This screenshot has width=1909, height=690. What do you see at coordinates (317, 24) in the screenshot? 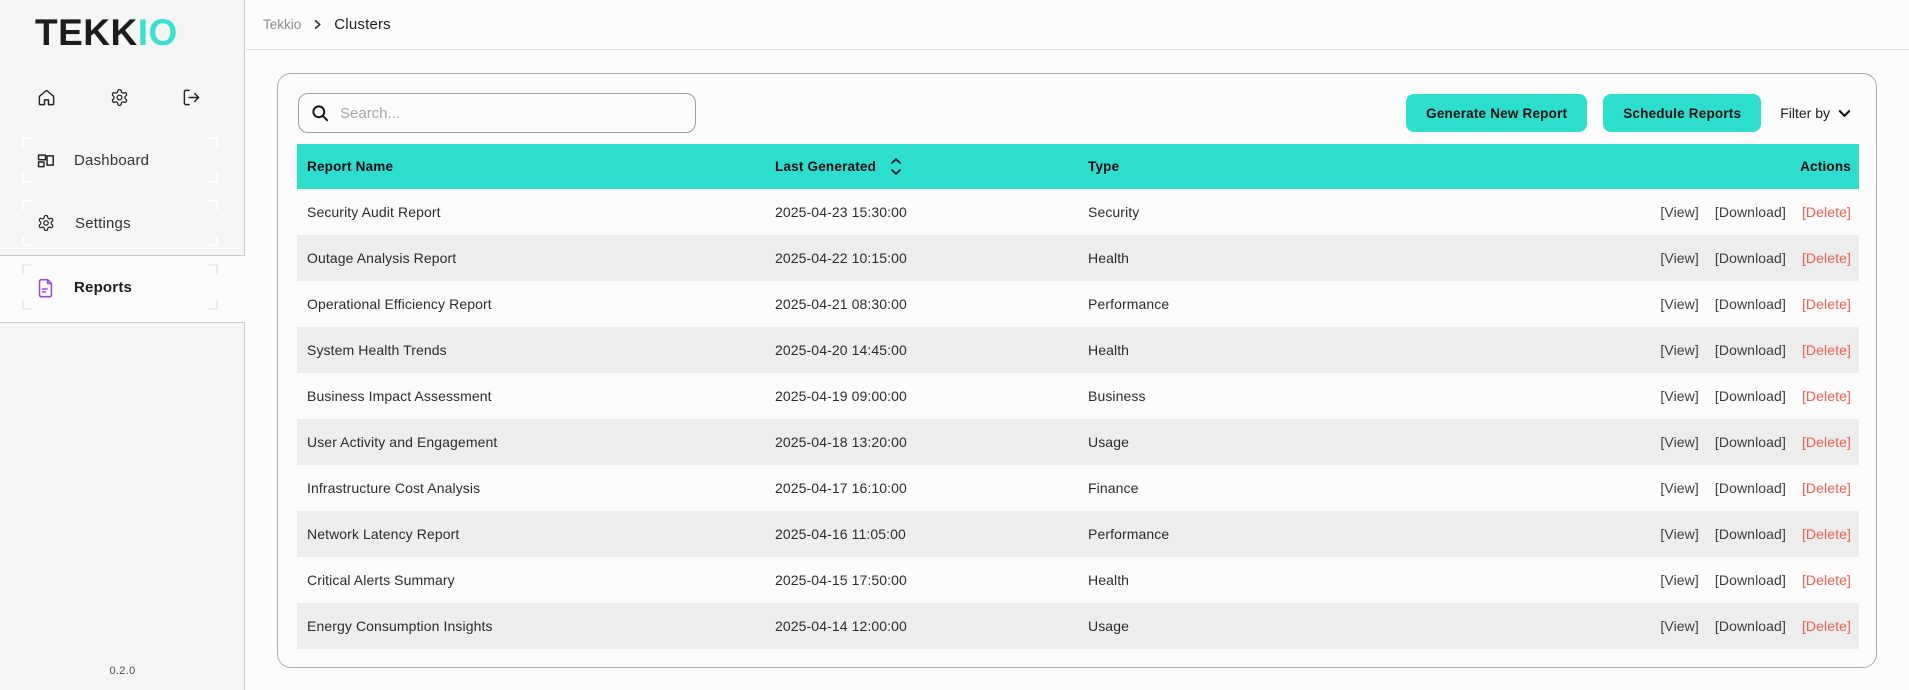
I see `chevron-right-icon` at bounding box center [317, 24].